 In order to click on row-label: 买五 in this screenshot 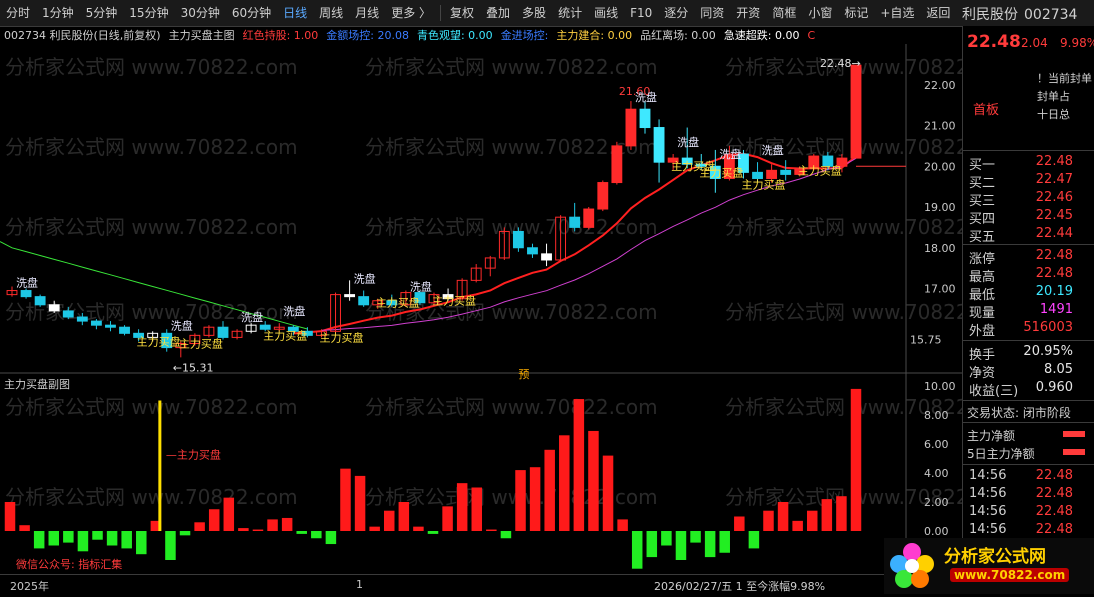, I will do `click(982, 237)`.